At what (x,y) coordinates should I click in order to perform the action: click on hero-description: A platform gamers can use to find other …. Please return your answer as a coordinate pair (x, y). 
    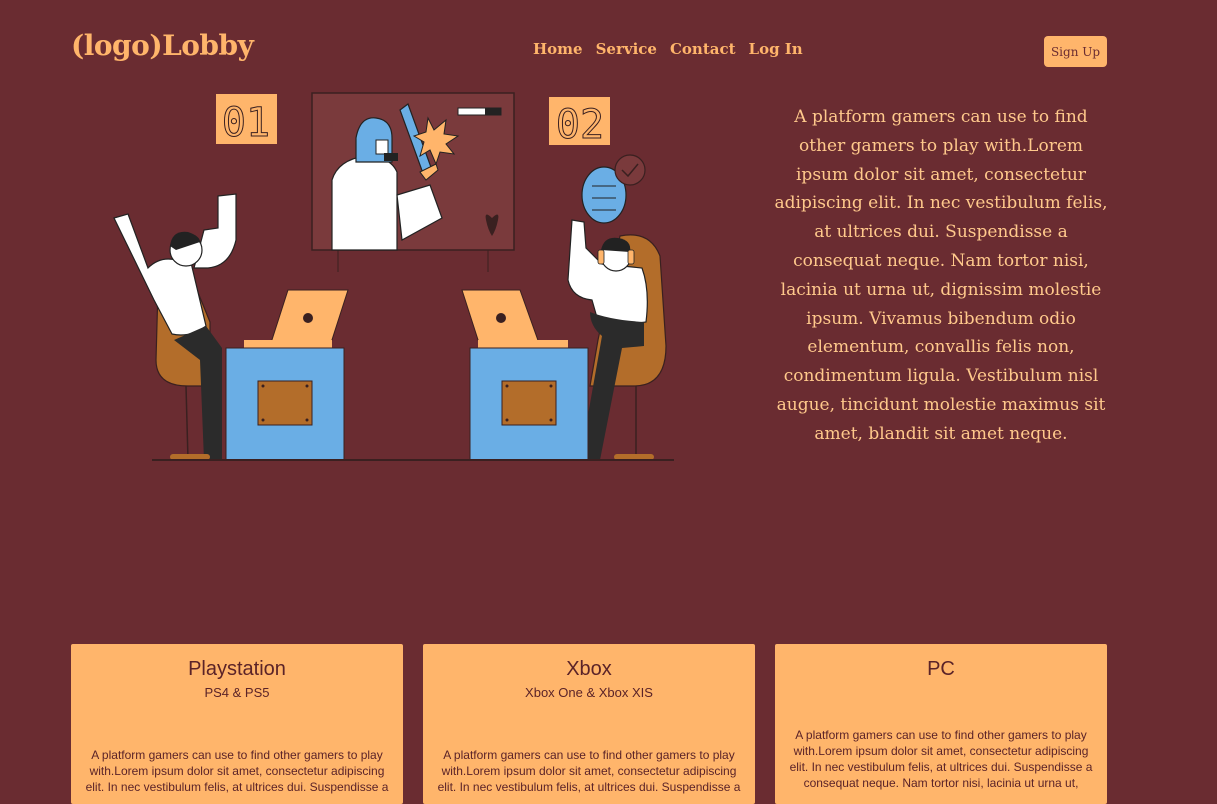
    Looking at the image, I should click on (941, 275).